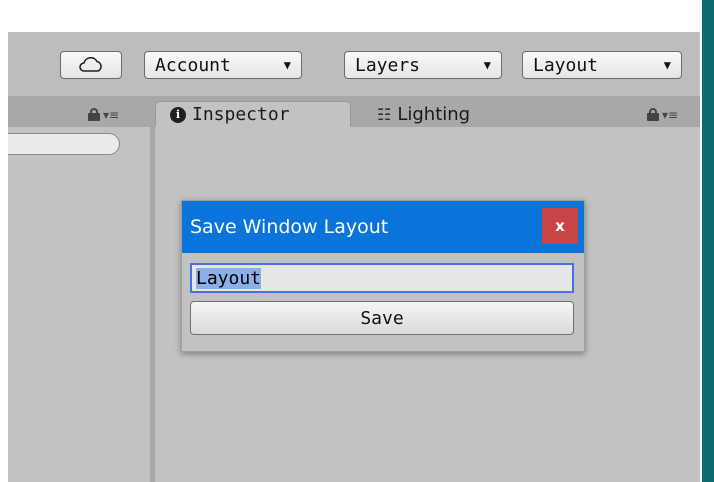 The width and height of the screenshot is (714, 482). I want to click on cloud-button, so click(91, 65).